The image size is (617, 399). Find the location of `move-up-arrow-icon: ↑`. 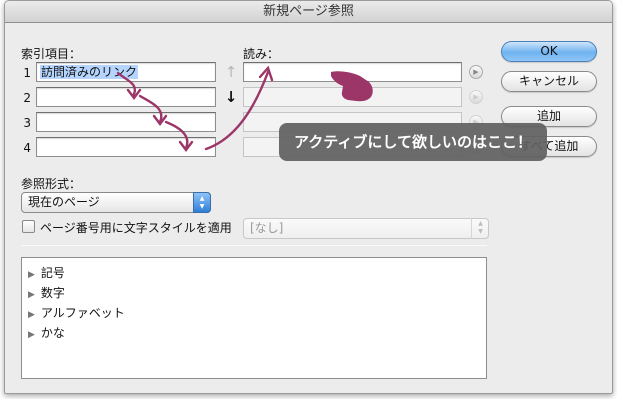

move-up-arrow-icon: ↑ is located at coordinates (231, 72).